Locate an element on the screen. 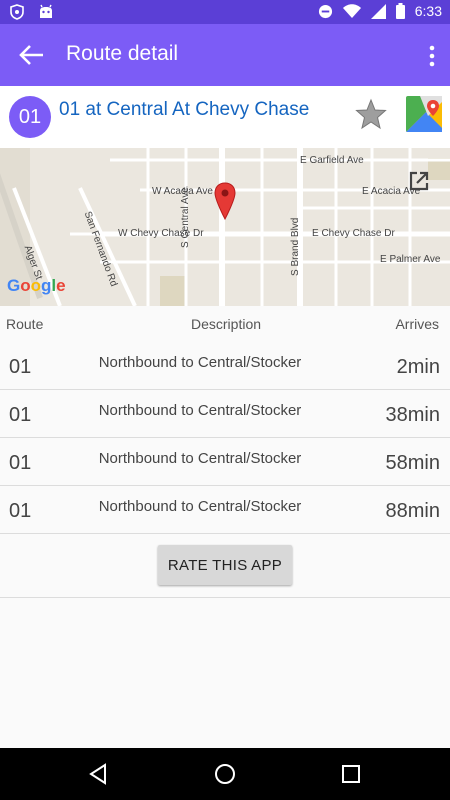  open-external-icon is located at coordinates (419, 181).